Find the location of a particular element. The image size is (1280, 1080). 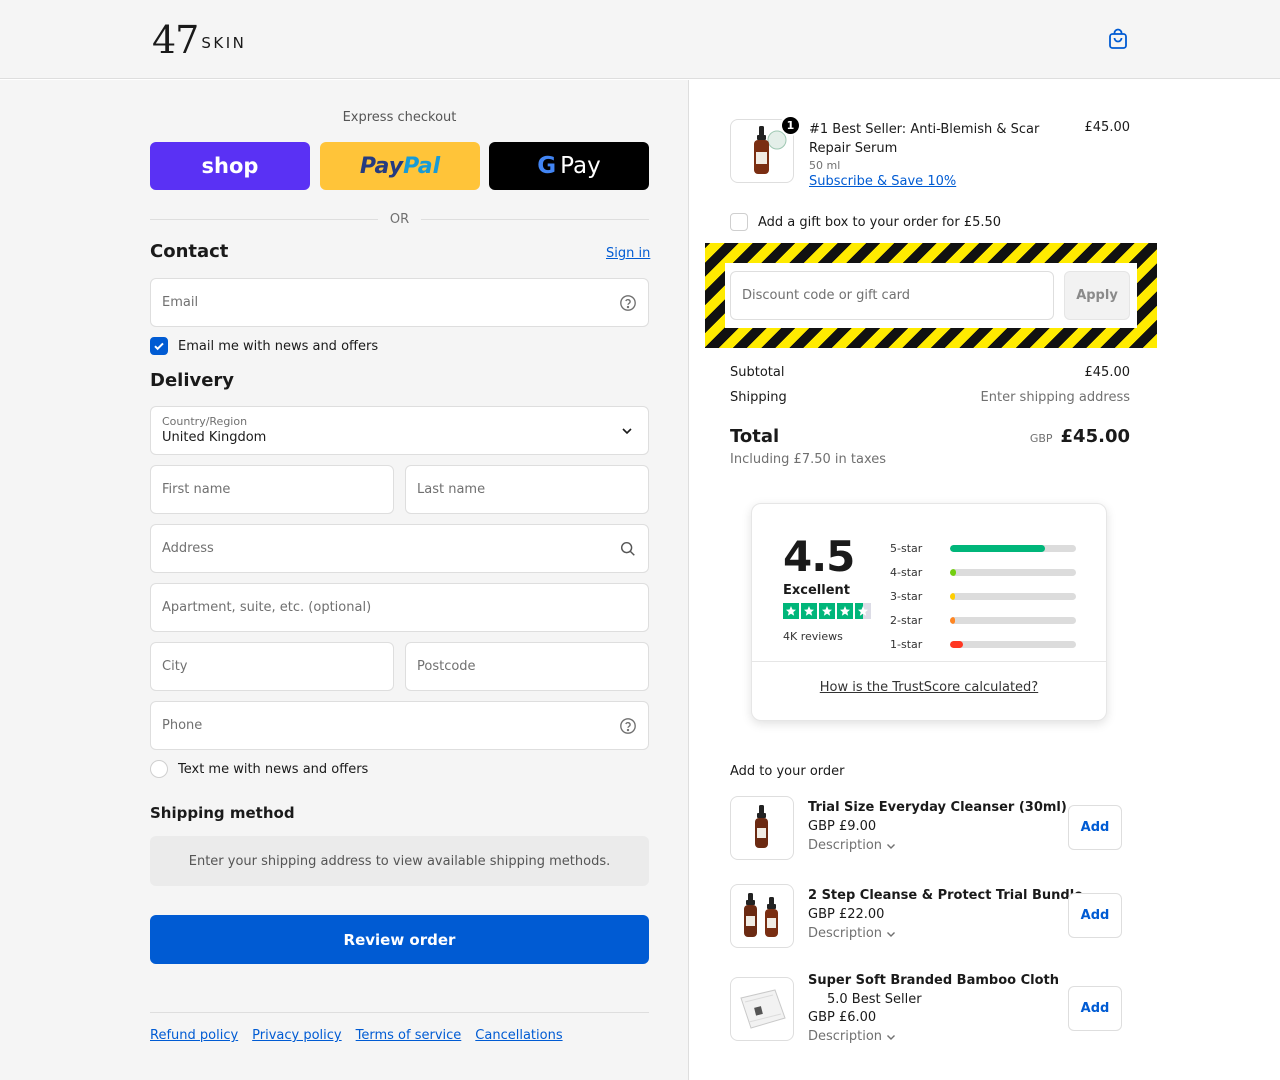

email-field is located at coordinates (399, 302).